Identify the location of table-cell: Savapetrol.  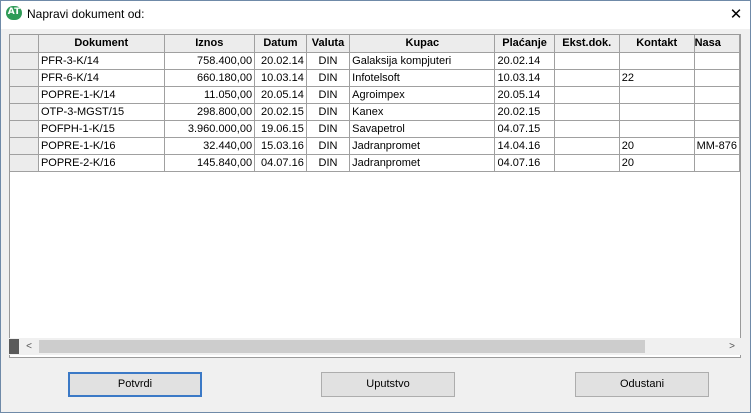
(422, 129).